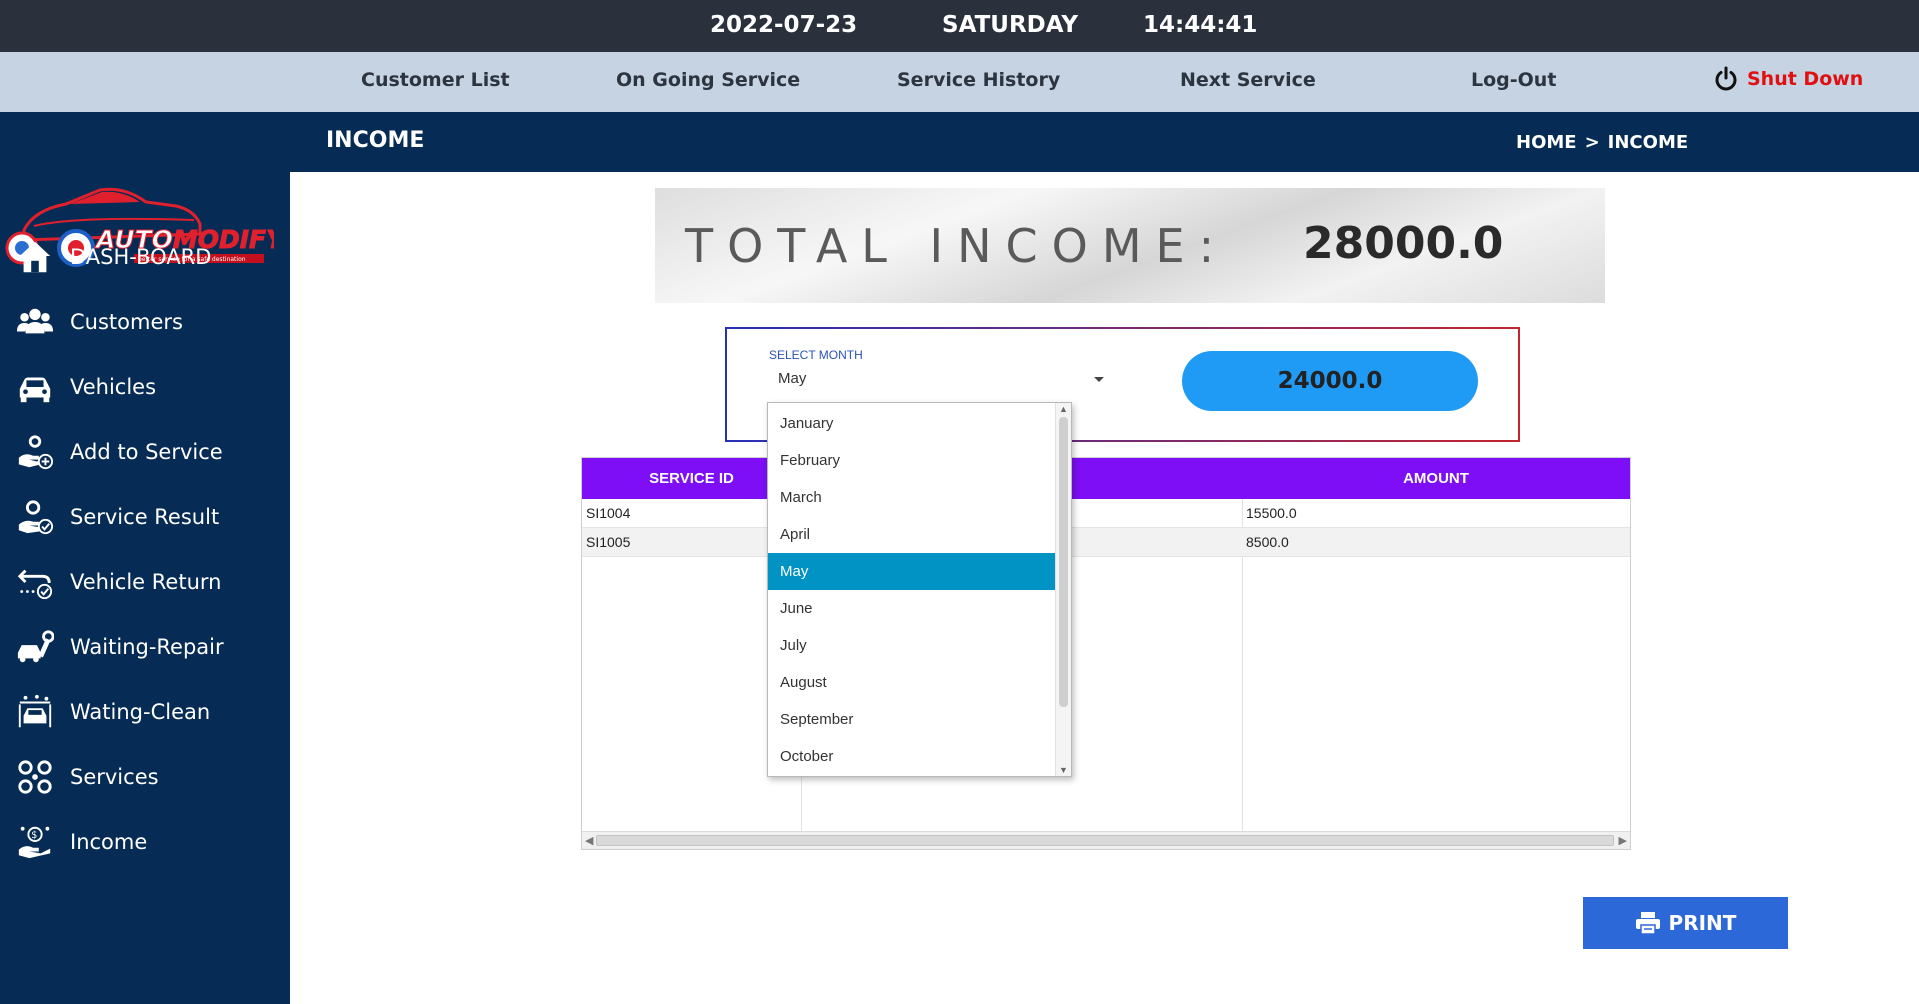 The image size is (1919, 1004). What do you see at coordinates (126, 322) in the screenshot?
I see `sidebar-item-label: Customers` at bounding box center [126, 322].